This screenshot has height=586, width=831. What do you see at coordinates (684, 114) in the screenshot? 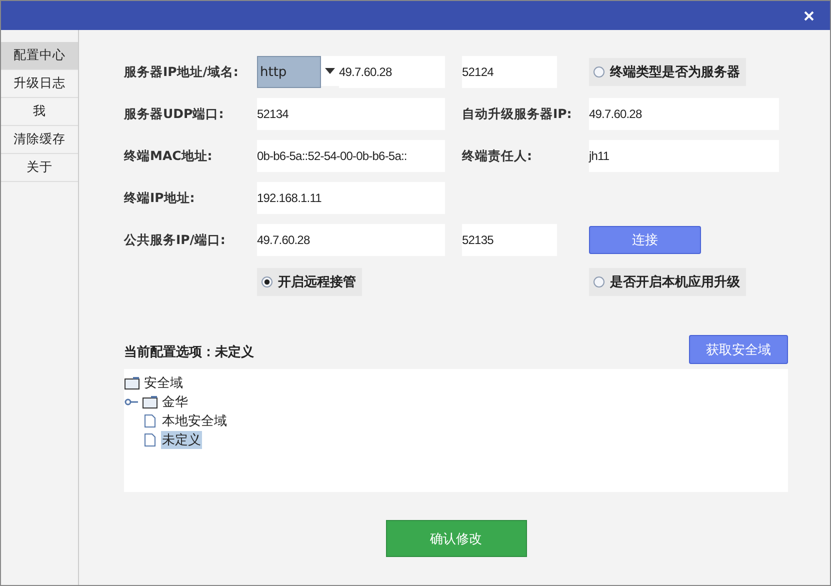
I see `upgrade-ip-field: 49.7.60.28` at bounding box center [684, 114].